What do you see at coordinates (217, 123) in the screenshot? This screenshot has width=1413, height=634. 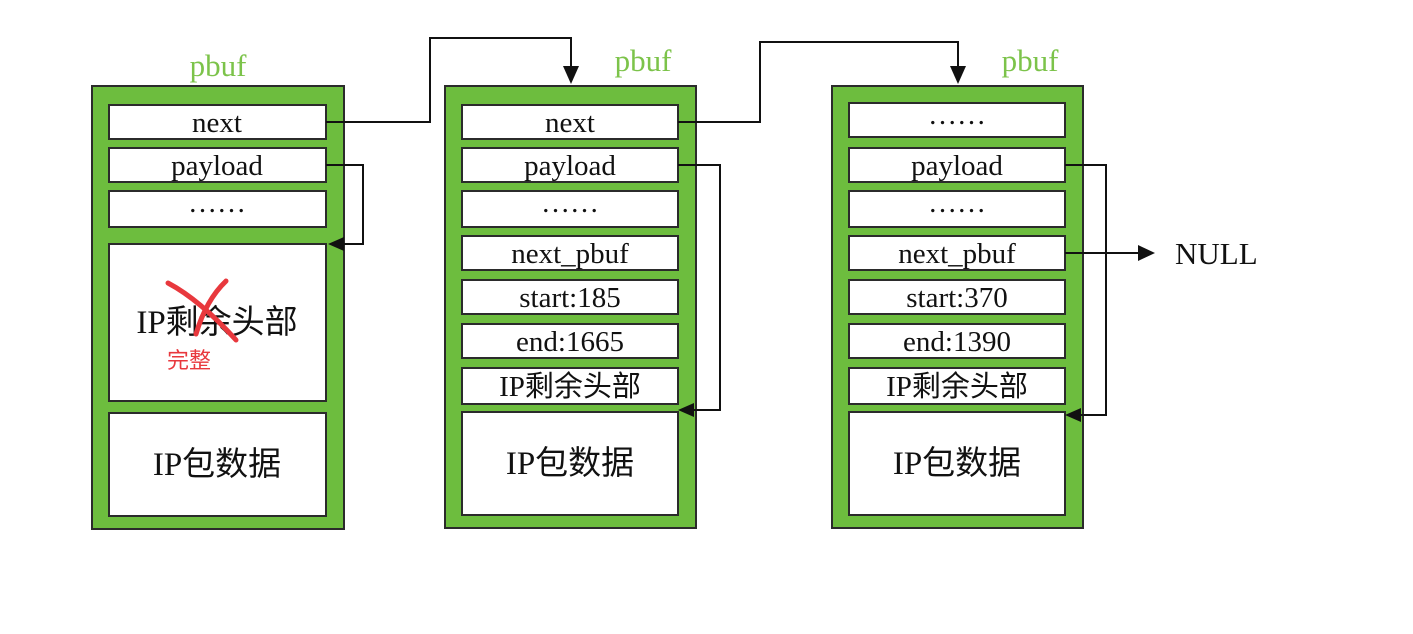 I see `pbuf-1-next-label: next` at bounding box center [217, 123].